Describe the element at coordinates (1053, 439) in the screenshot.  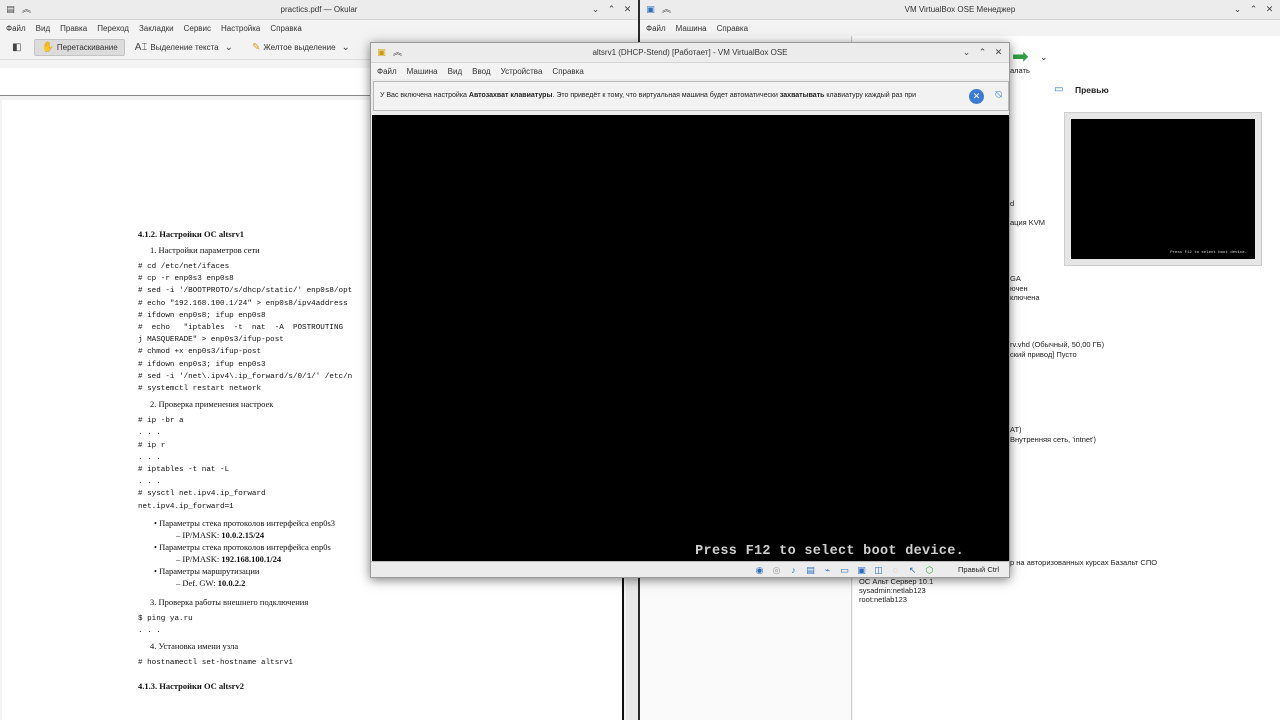
I see `detail-fragment: Внутренняя сеть, 'intnet')` at that location.